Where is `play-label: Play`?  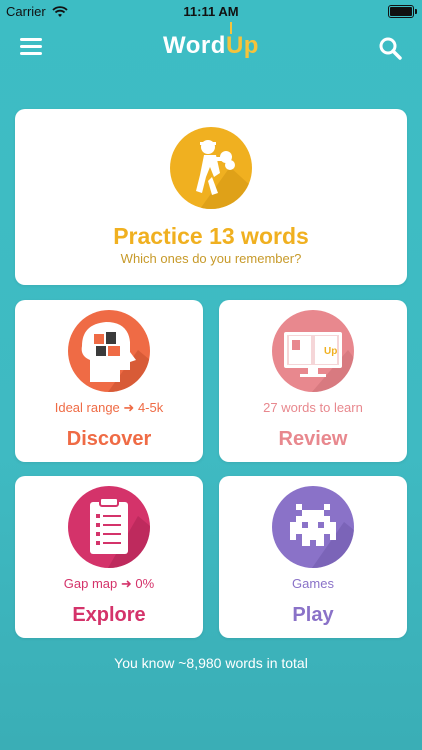 play-label: Play is located at coordinates (313, 615).